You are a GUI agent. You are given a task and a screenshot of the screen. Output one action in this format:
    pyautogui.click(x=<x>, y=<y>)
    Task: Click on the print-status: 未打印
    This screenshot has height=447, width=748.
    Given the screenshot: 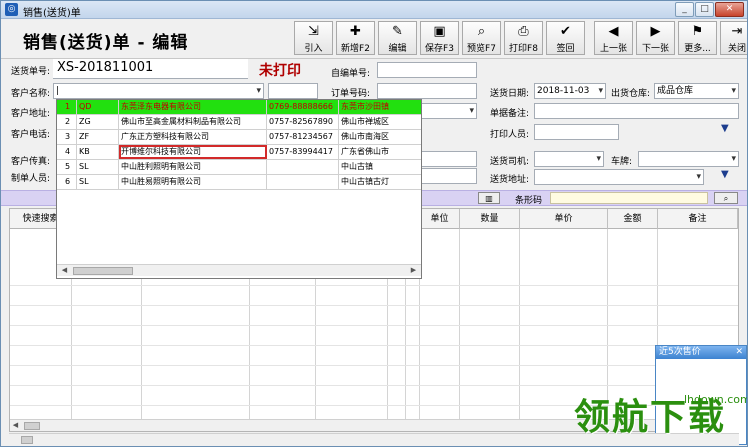 What is the action you would take?
    pyautogui.click(x=280, y=71)
    